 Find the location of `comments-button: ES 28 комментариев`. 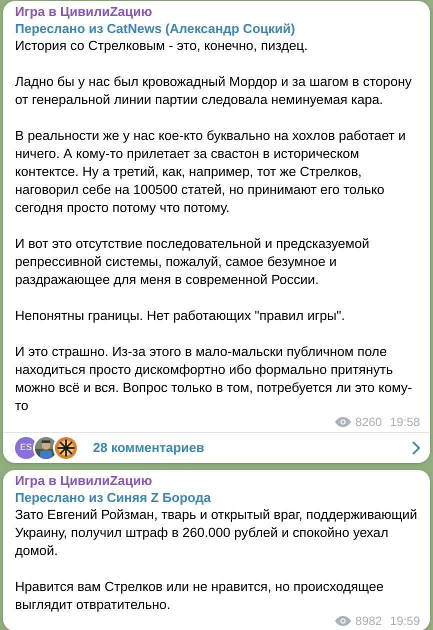

comments-button: ES 28 комментариев is located at coordinates (216, 447).